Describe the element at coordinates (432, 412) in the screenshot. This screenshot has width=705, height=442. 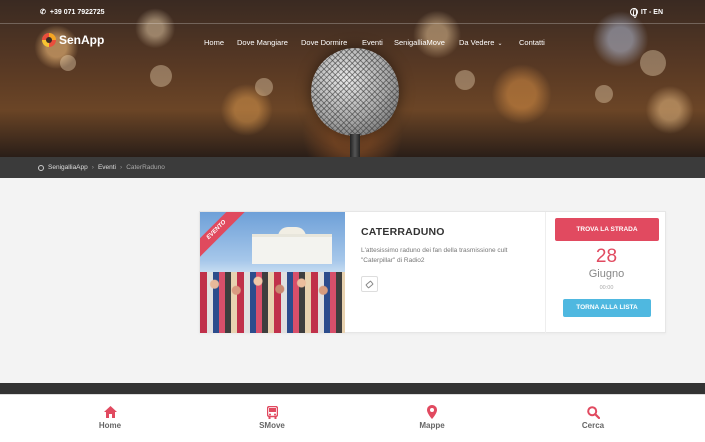
I see `map-pin-icon` at that location.